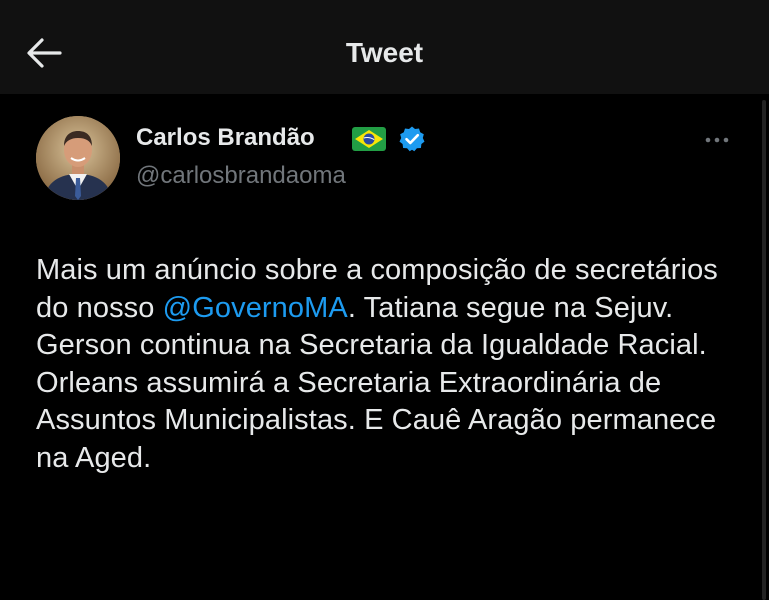 The width and height of the screenshot is (769, 600). What do you see at coordinates (369, 139) in the screenshot?
I see `brazil-flag-icon` at bounding box center [369, 139].